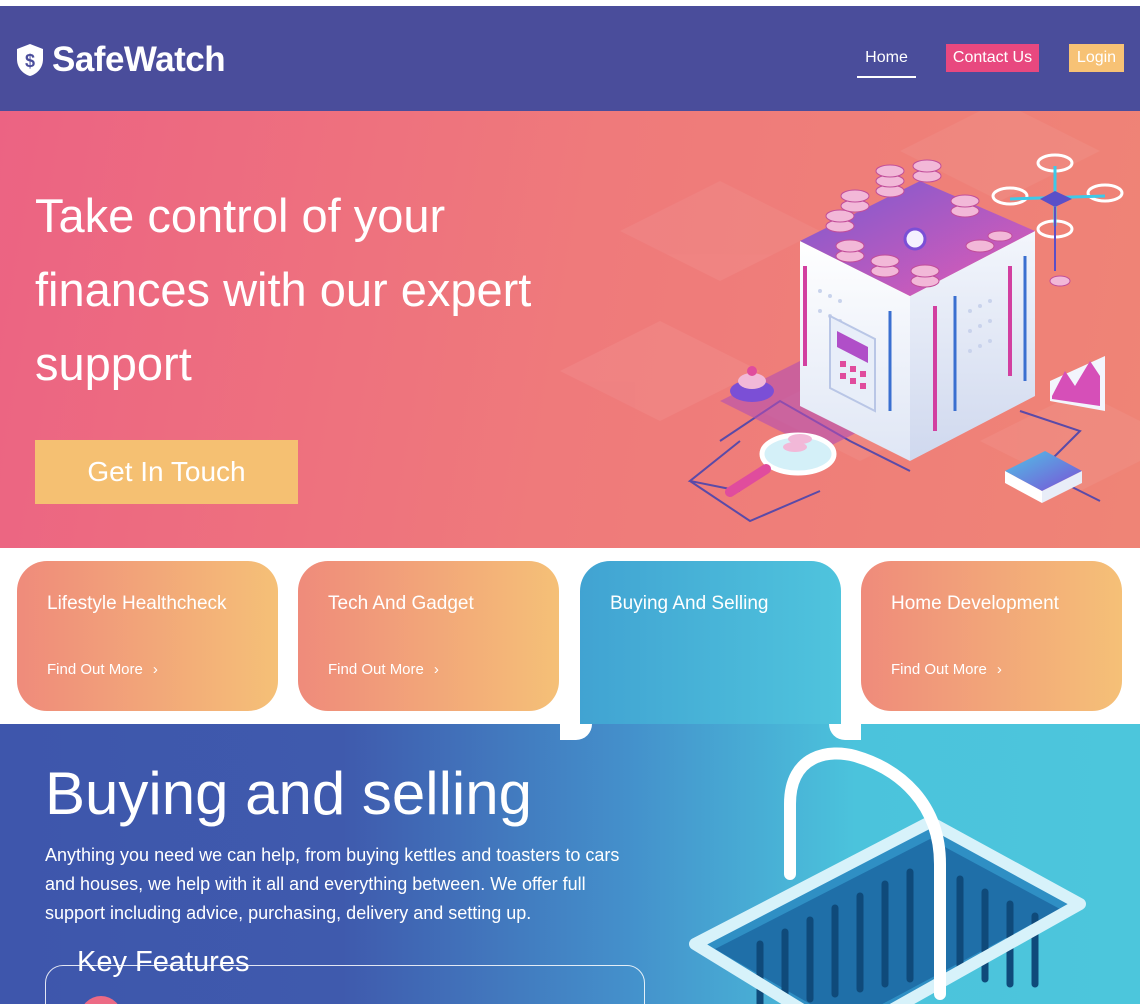 The width and height of the screenshot is (1144, 1004). I want to click on main-nav: Home Contact Us Login, so click(570, 64).